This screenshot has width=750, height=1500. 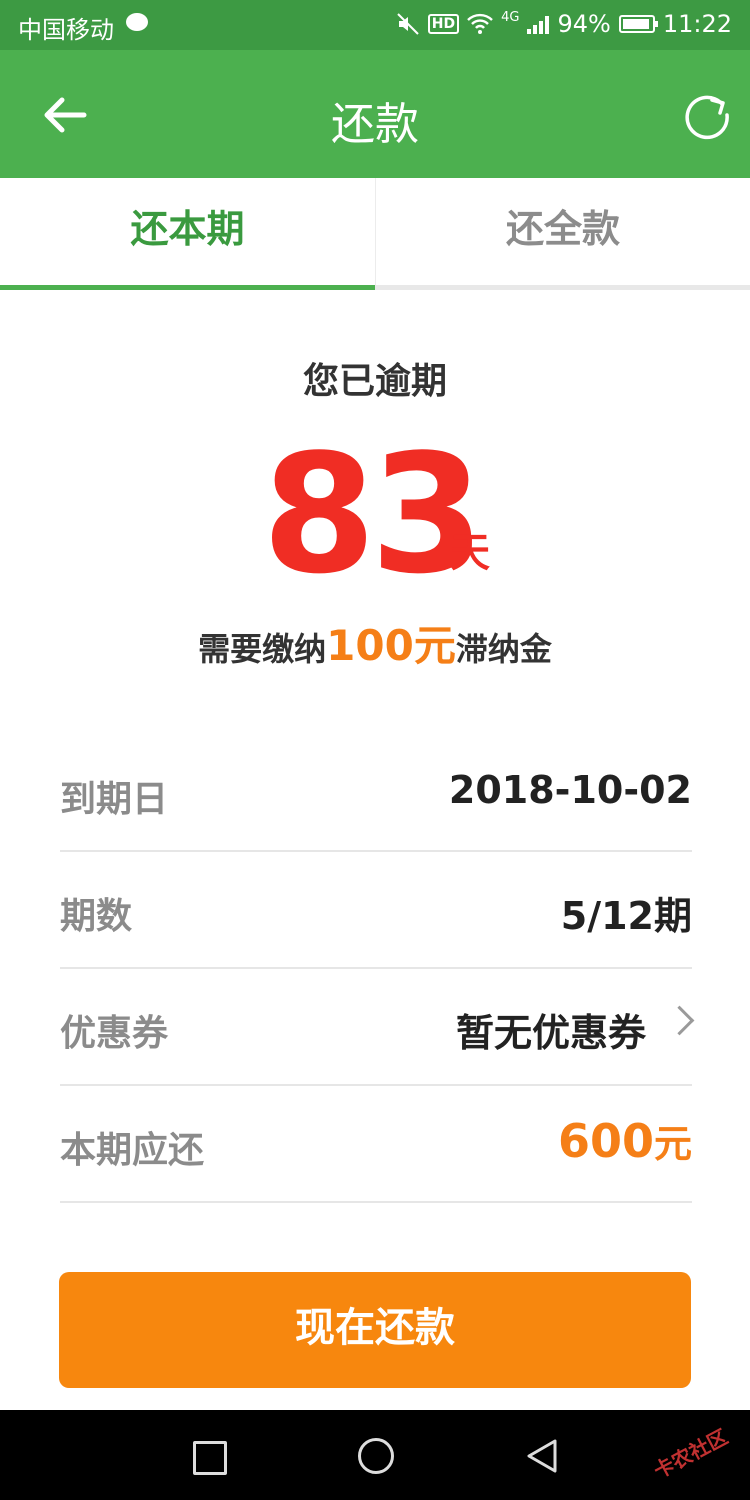 I want to click on clock: 11:22, so click(x=697, y=24).